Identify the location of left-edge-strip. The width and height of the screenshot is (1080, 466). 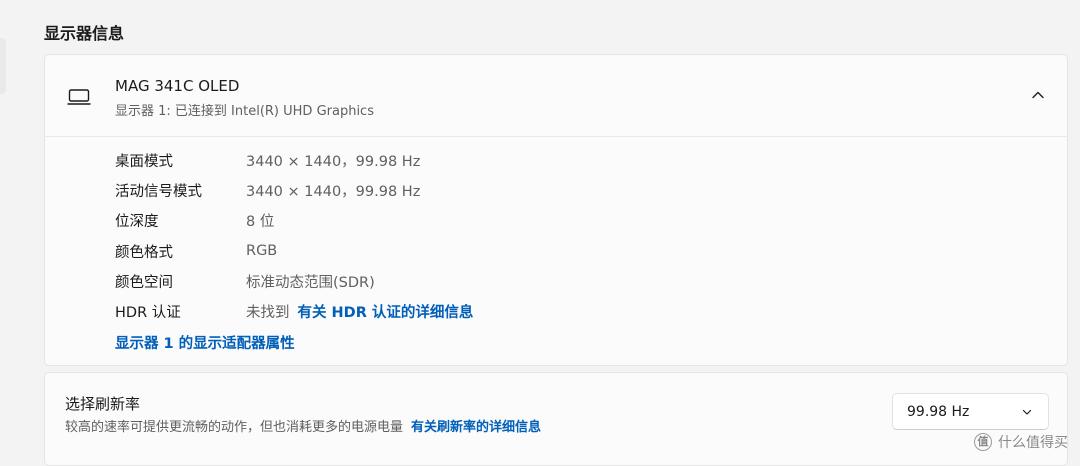
(3, 66).